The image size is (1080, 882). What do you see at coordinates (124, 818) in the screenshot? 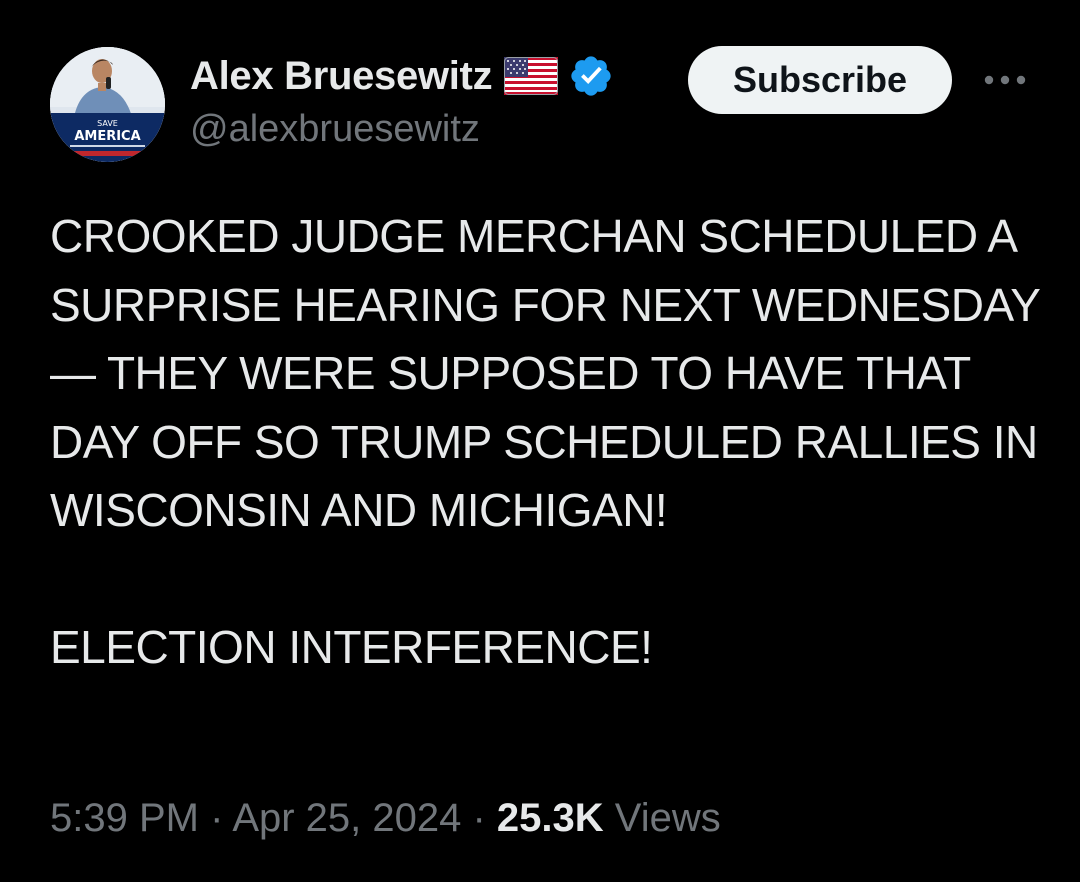
I see `tweet-time: 5:39 PM` at bounding box center [124, 818].